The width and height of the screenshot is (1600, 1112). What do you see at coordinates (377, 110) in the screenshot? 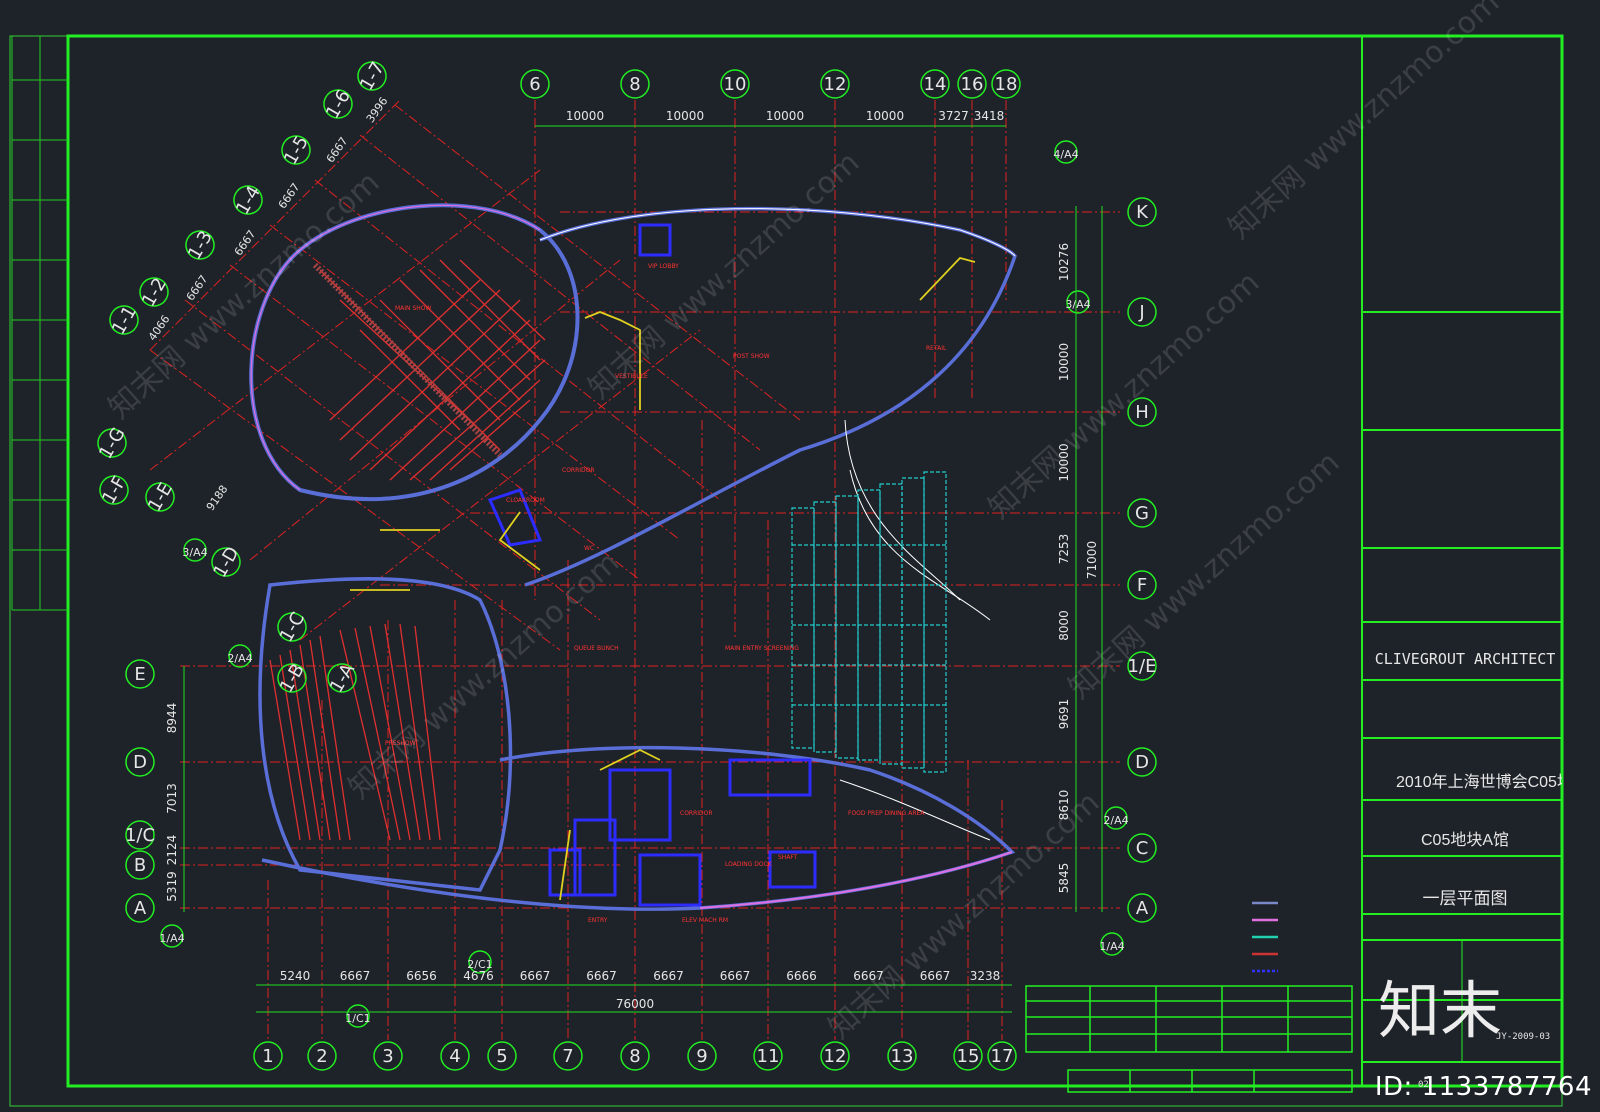
I see `dim-diag-5: 3996` at bounding box center [377, 110].